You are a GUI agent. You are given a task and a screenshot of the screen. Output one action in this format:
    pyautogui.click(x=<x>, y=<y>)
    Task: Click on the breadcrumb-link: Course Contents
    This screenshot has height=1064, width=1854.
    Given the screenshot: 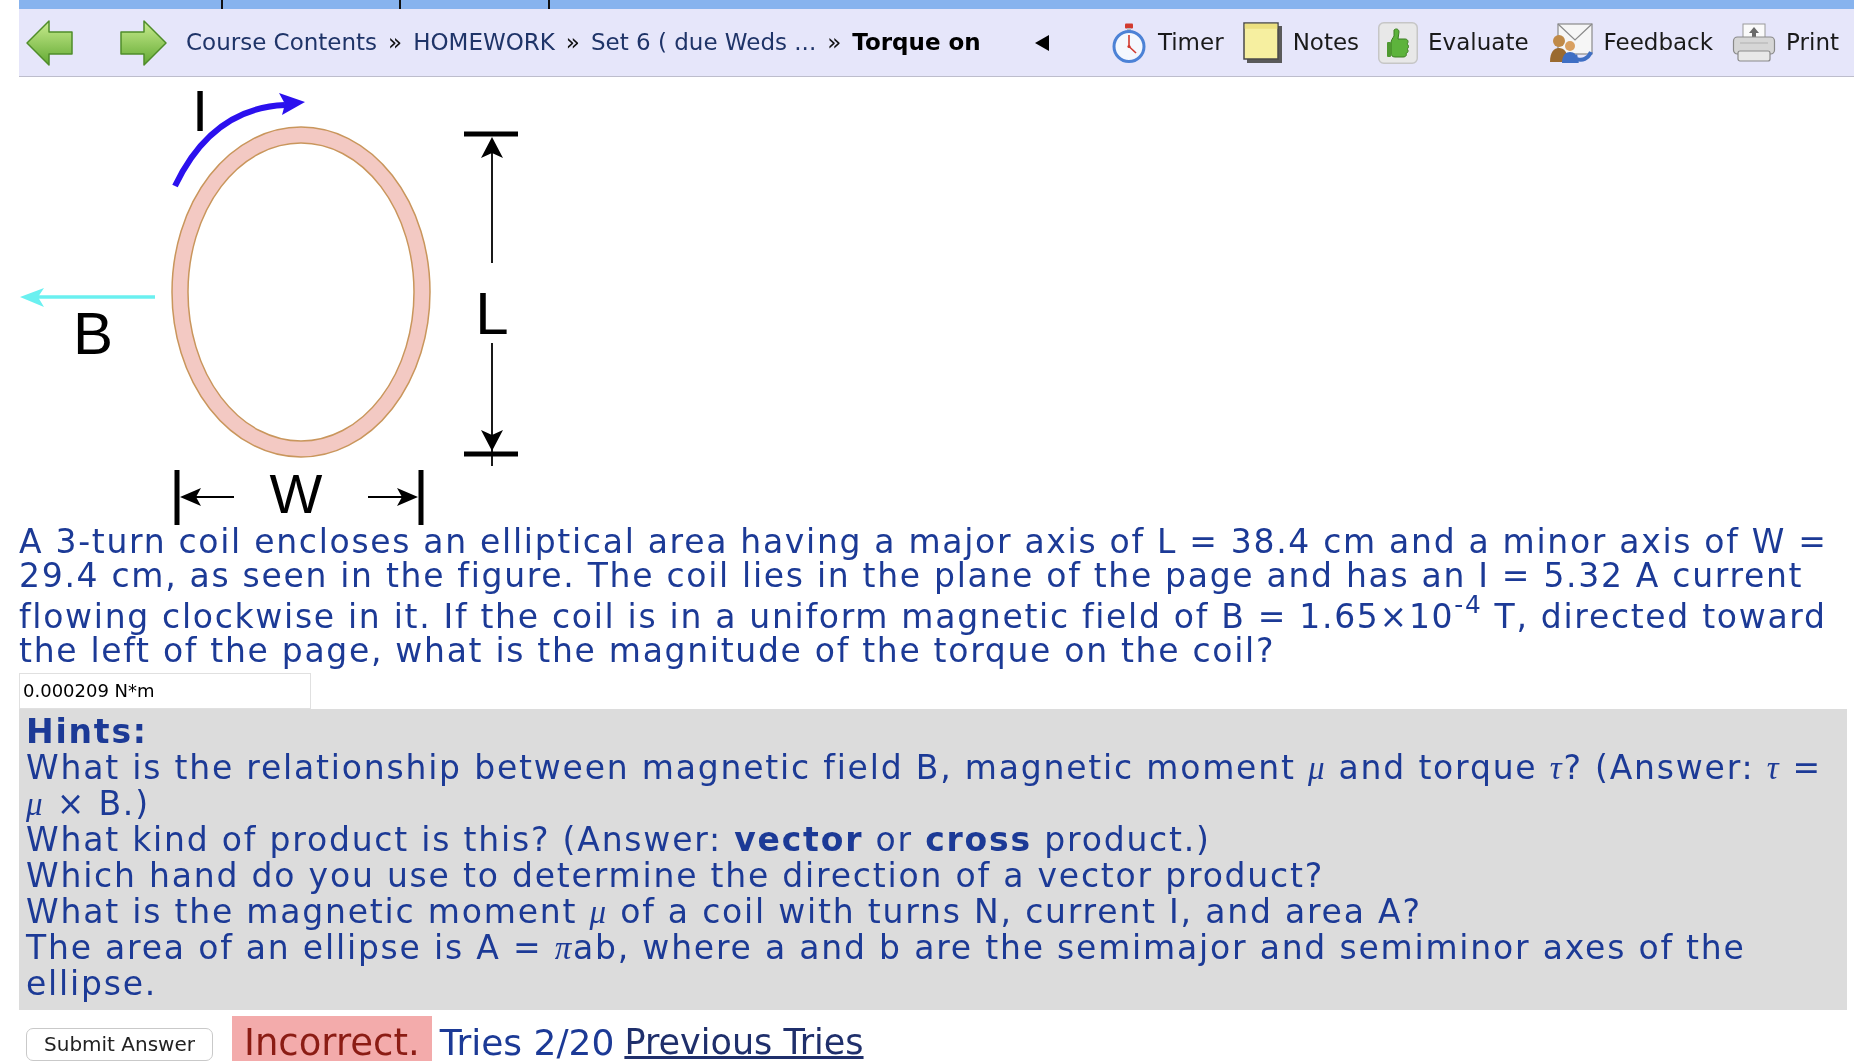 What is the action you would take?
    pyautogui.click(x=282, y=42)
    